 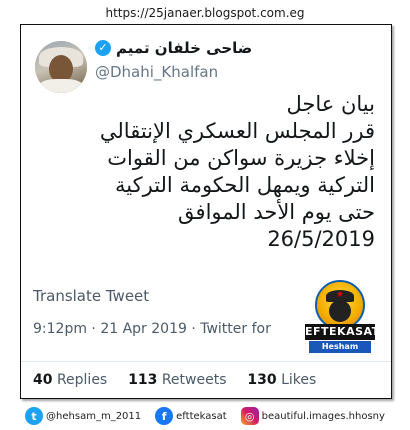 What do you see at coordinates (321, 239) in the screenshot?
I see `tweet-line: 26/5/2019` at bounding box center [321, 239].